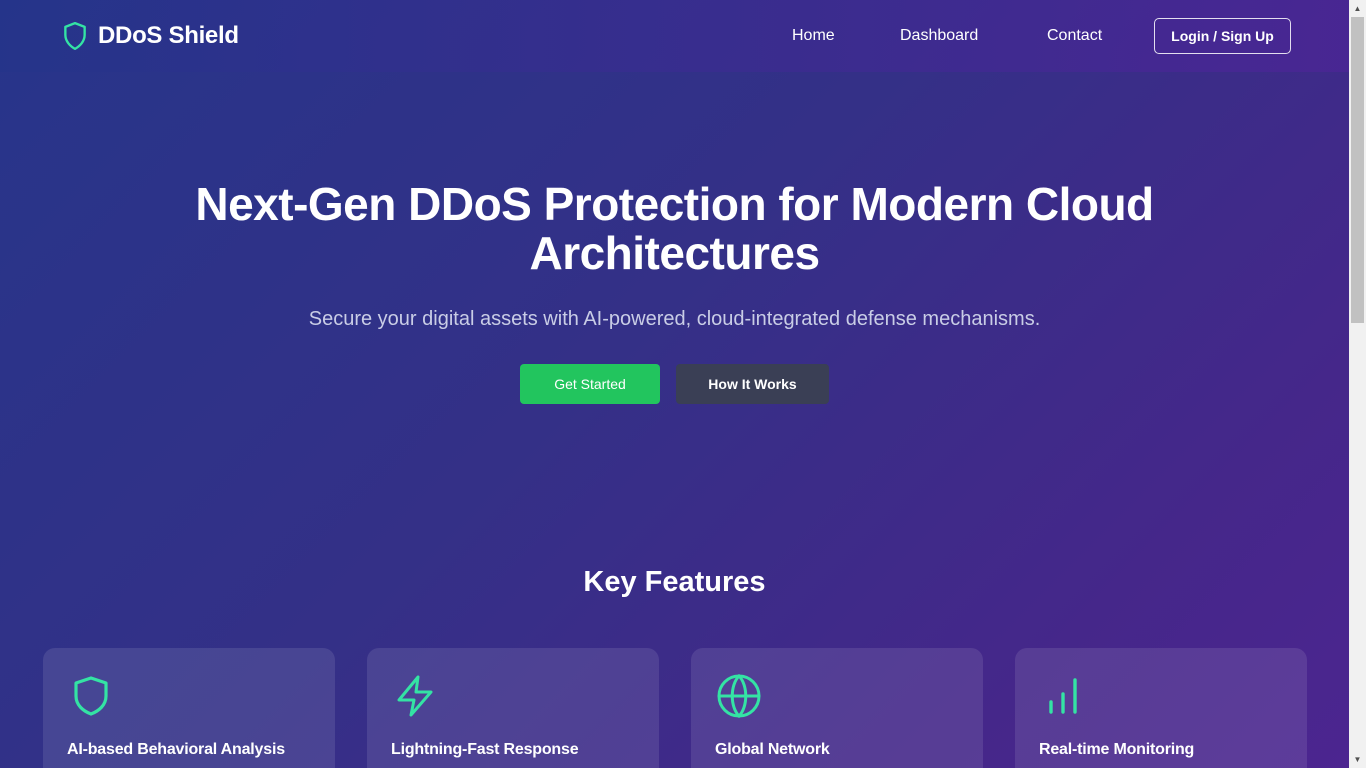 The image size is (1366, 768). I want to click on globe-icon, so click(739, 696).